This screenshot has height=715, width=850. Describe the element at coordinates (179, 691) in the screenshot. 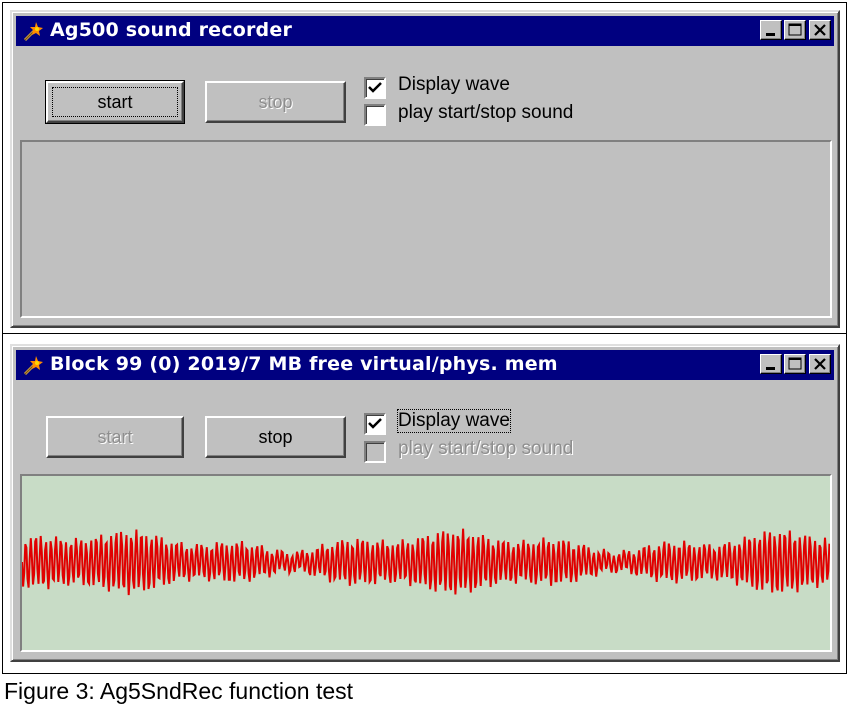

I see `figure-caption: Figure 3: Ag5SndRec function test` at that location.